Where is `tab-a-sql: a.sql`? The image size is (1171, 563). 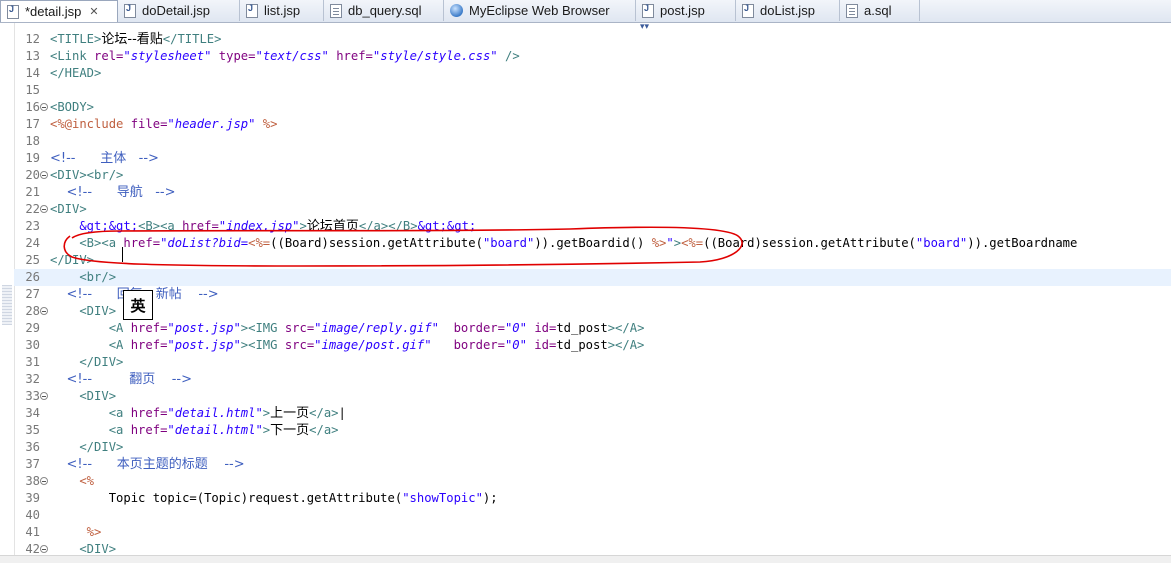
tab-a-sql: a.sql is located at coordinates (880, 10).